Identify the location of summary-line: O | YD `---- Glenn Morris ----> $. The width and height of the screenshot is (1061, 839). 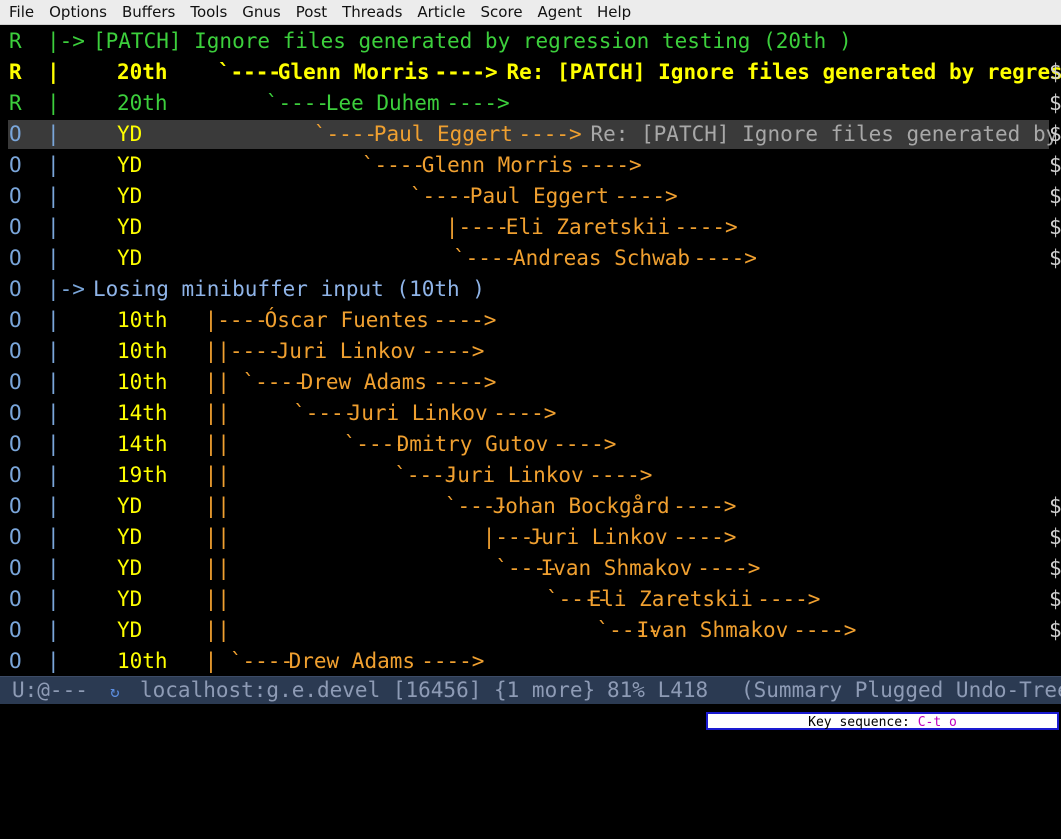
(530, 165).